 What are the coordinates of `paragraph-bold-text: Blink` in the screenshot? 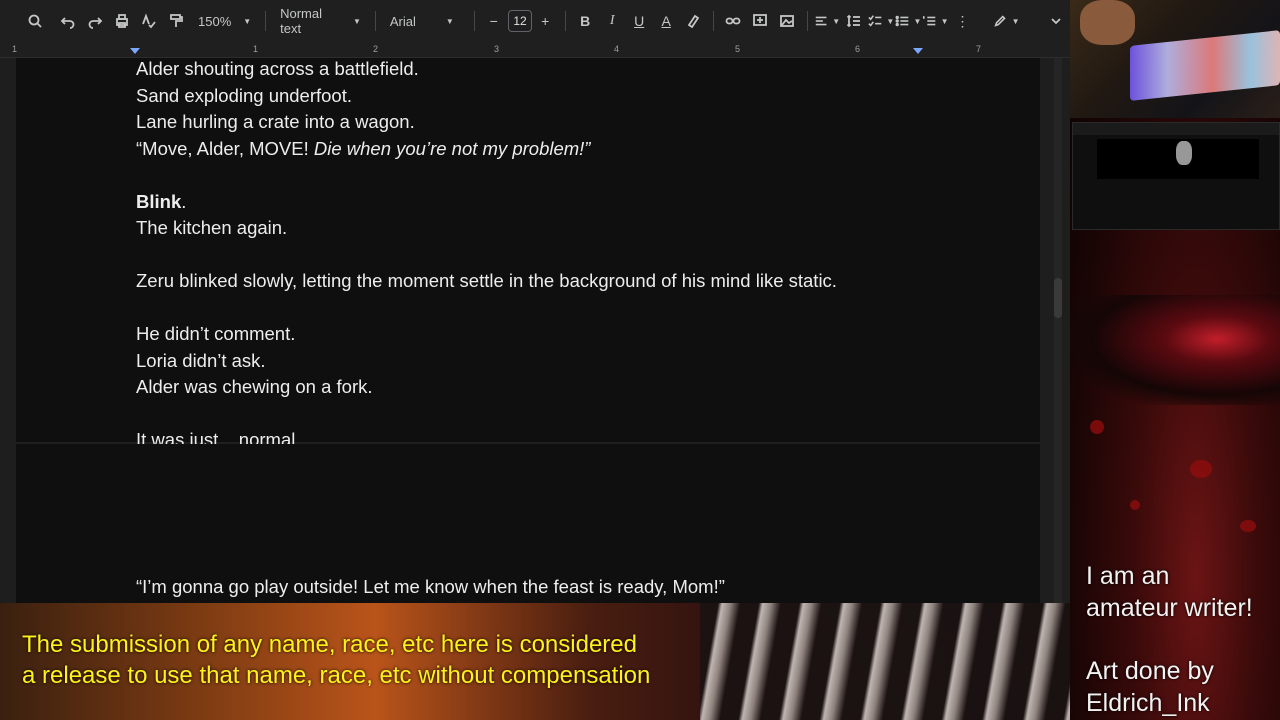 It's located at (159, 201).